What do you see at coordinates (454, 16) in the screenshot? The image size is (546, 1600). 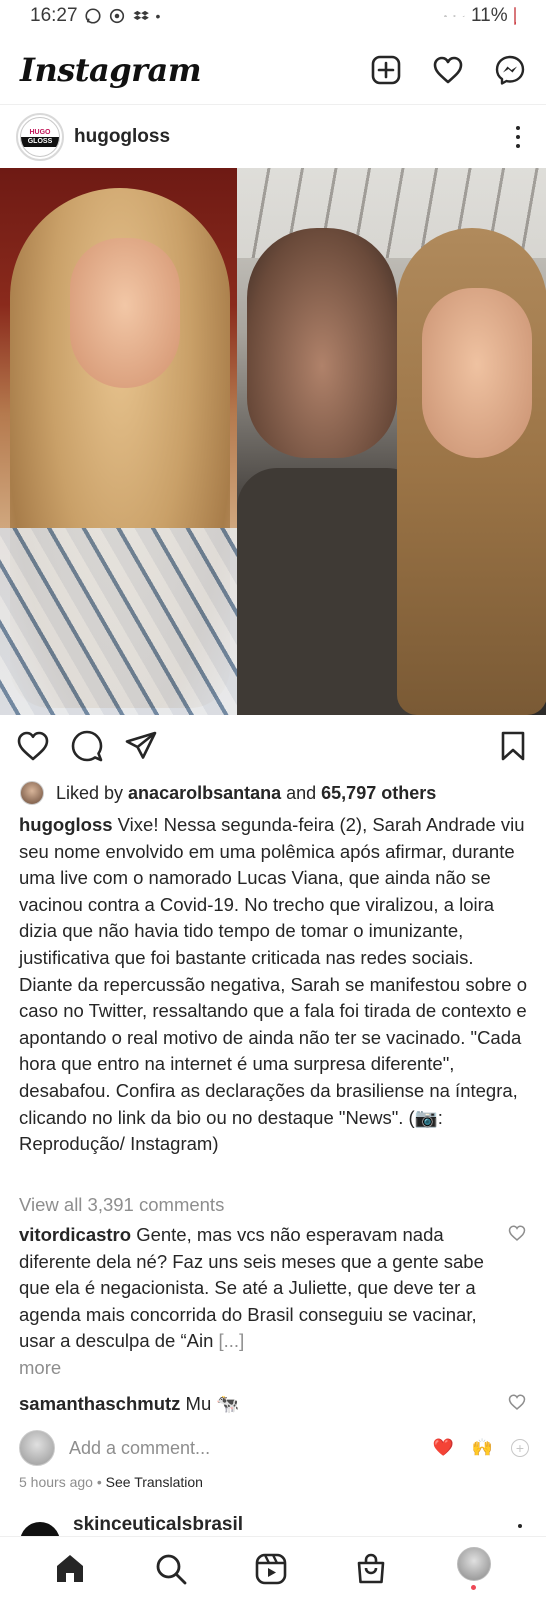 I see `wifi-icon` at bounding box center [454, 16].